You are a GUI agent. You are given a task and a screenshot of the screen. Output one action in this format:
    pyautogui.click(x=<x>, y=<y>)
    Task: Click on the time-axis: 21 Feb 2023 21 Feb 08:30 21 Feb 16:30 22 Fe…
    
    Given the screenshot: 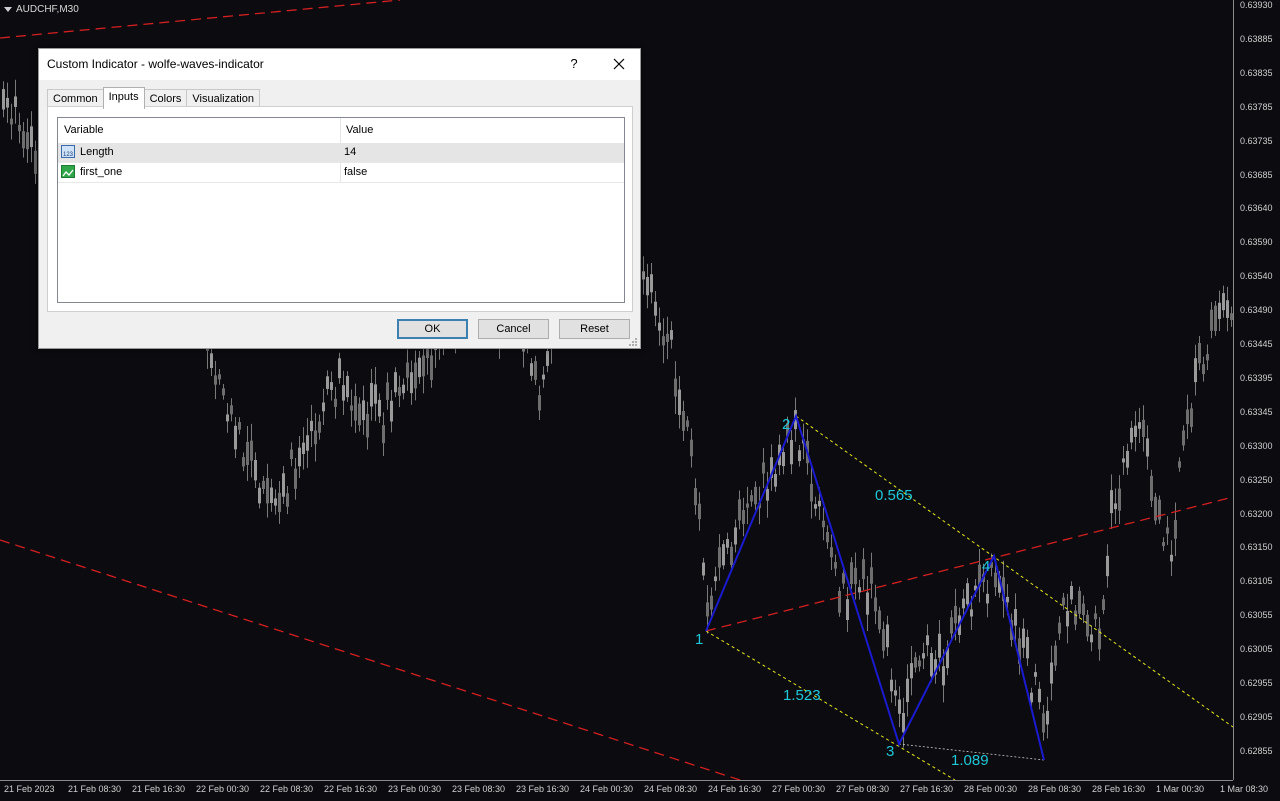 What is the action you would take?
    pyautogui.click(x=634, y=790)
    